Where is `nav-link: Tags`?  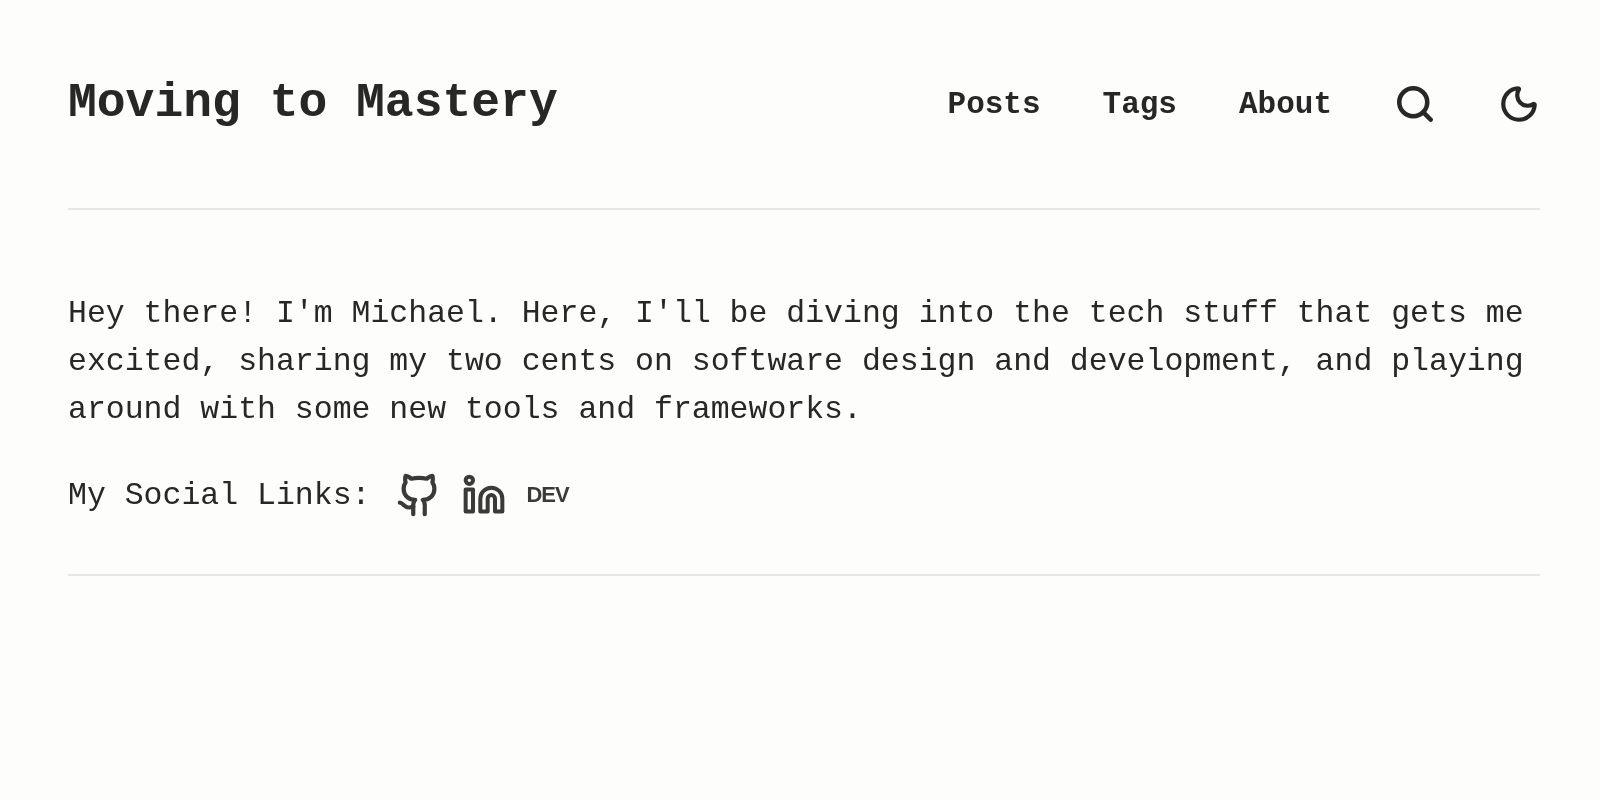
nav-link: Tags is located at coordinates (1139, 104).